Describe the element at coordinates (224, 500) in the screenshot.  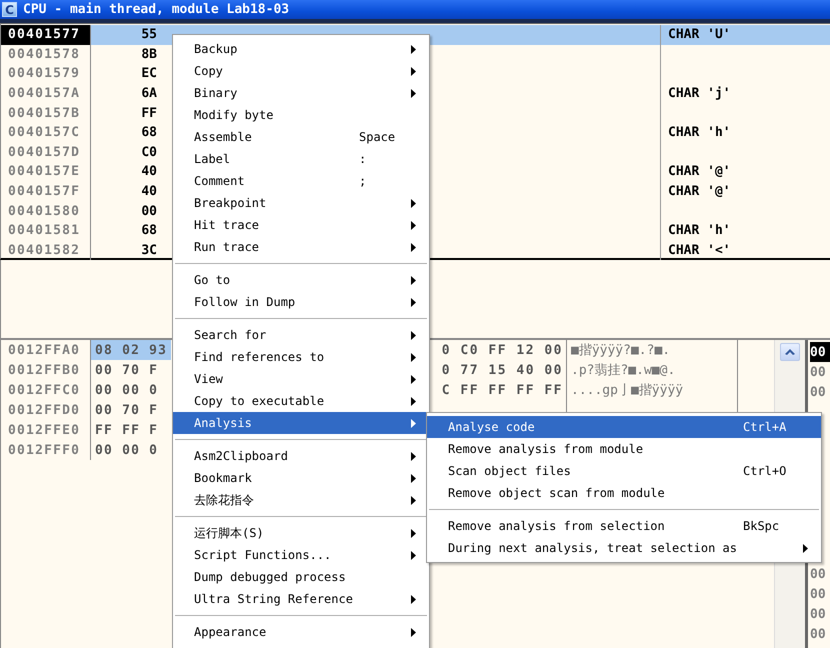
I see `menu-label: 去除花指令` at that location.